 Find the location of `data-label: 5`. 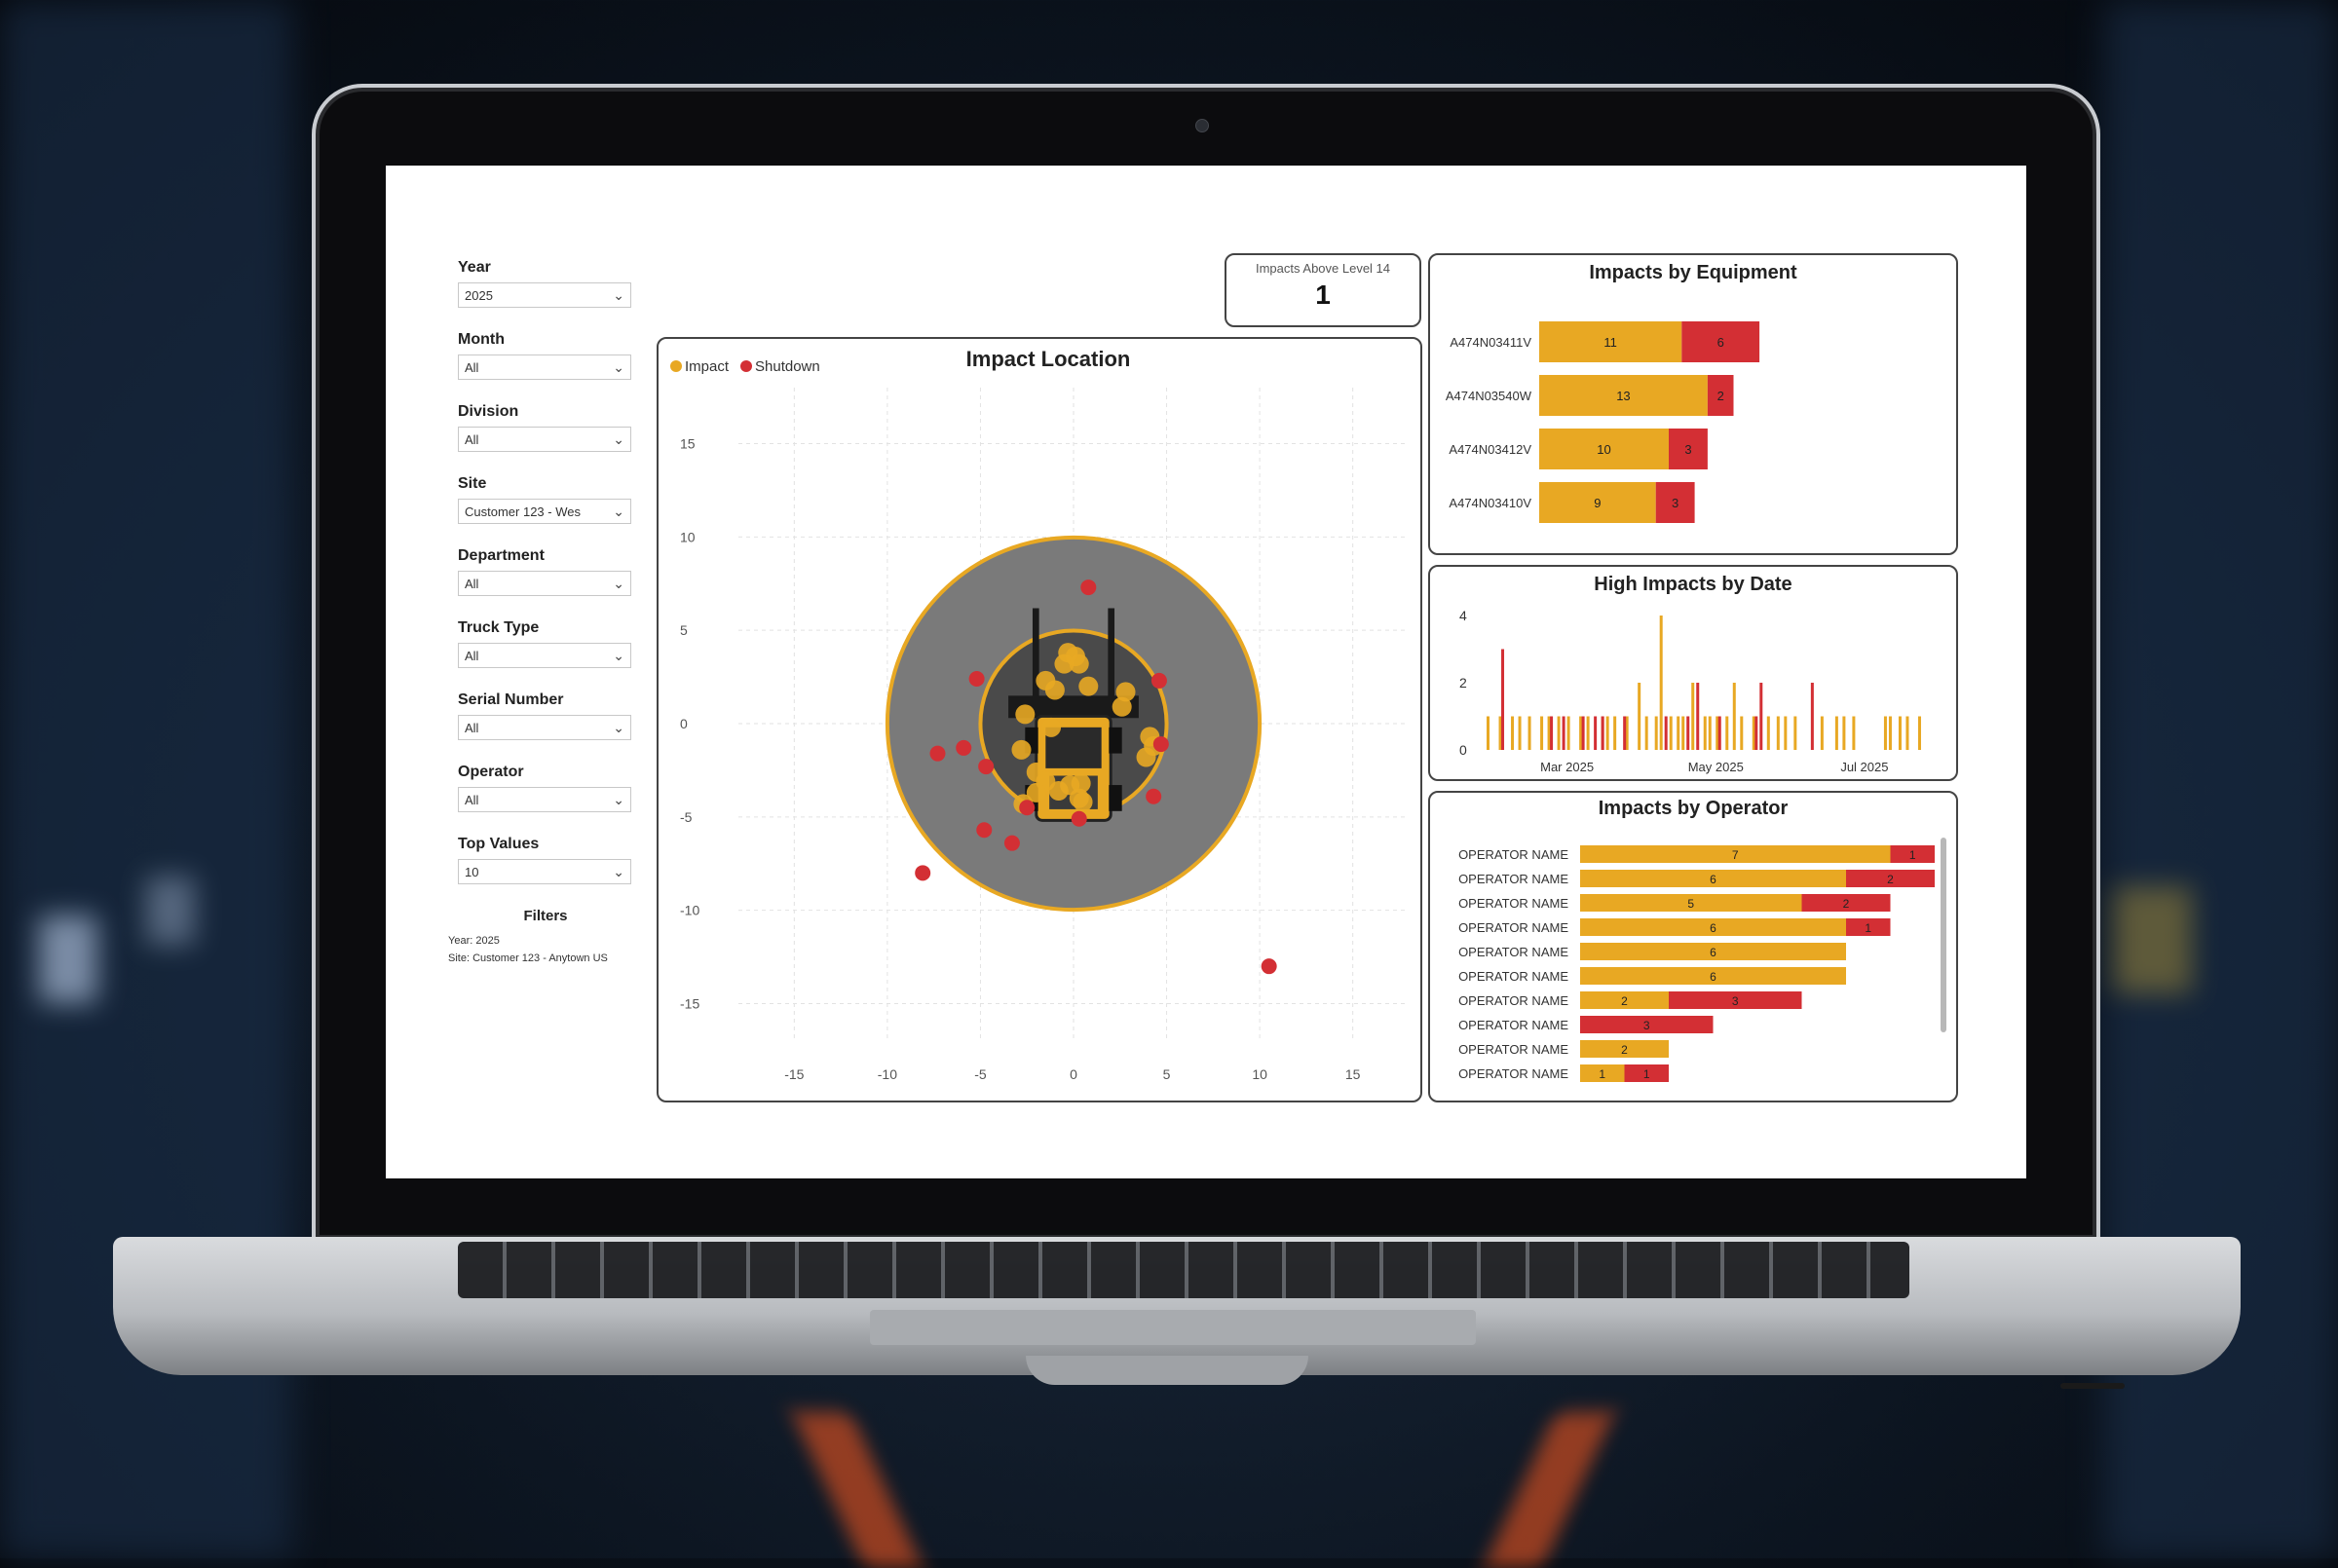

data-label: 5 is located at coordinates (1690, 904).